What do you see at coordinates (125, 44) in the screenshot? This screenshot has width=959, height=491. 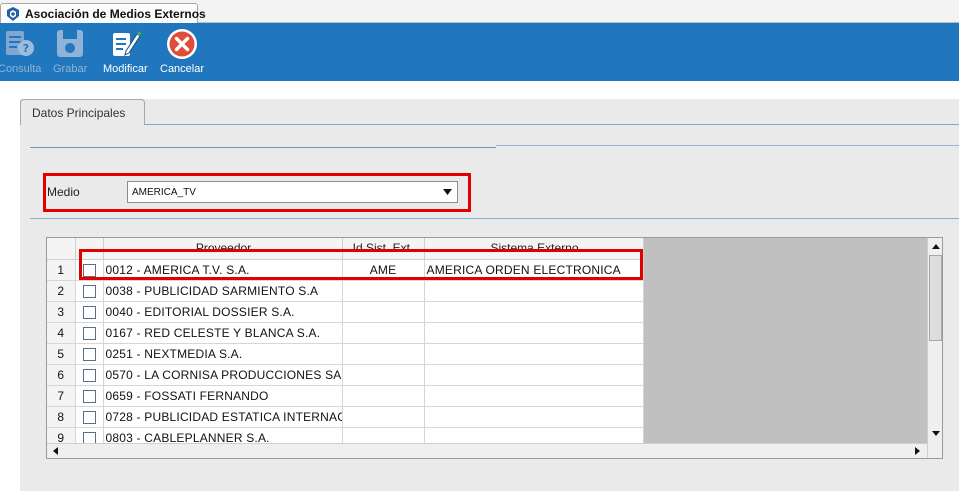 I see `edit-pencil-icon` at bounding box center [125, 44].